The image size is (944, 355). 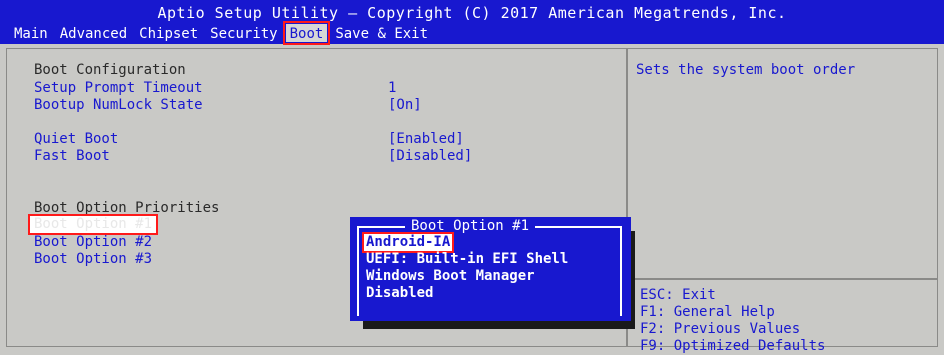 I want to click on help-key-f2: F2: Previous Values, so click(x=720, y=329).